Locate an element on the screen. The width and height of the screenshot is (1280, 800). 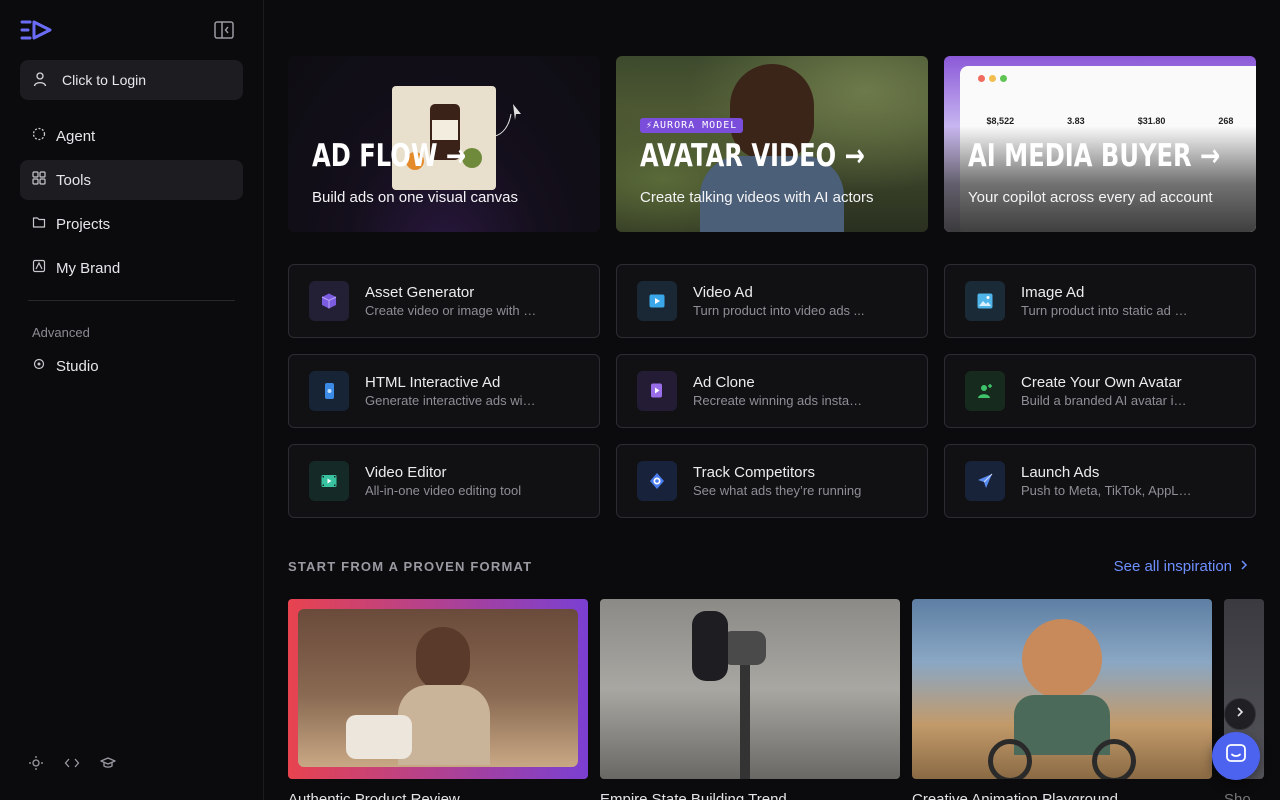
graduation-cap-icon is located at coordinates (108, 765).